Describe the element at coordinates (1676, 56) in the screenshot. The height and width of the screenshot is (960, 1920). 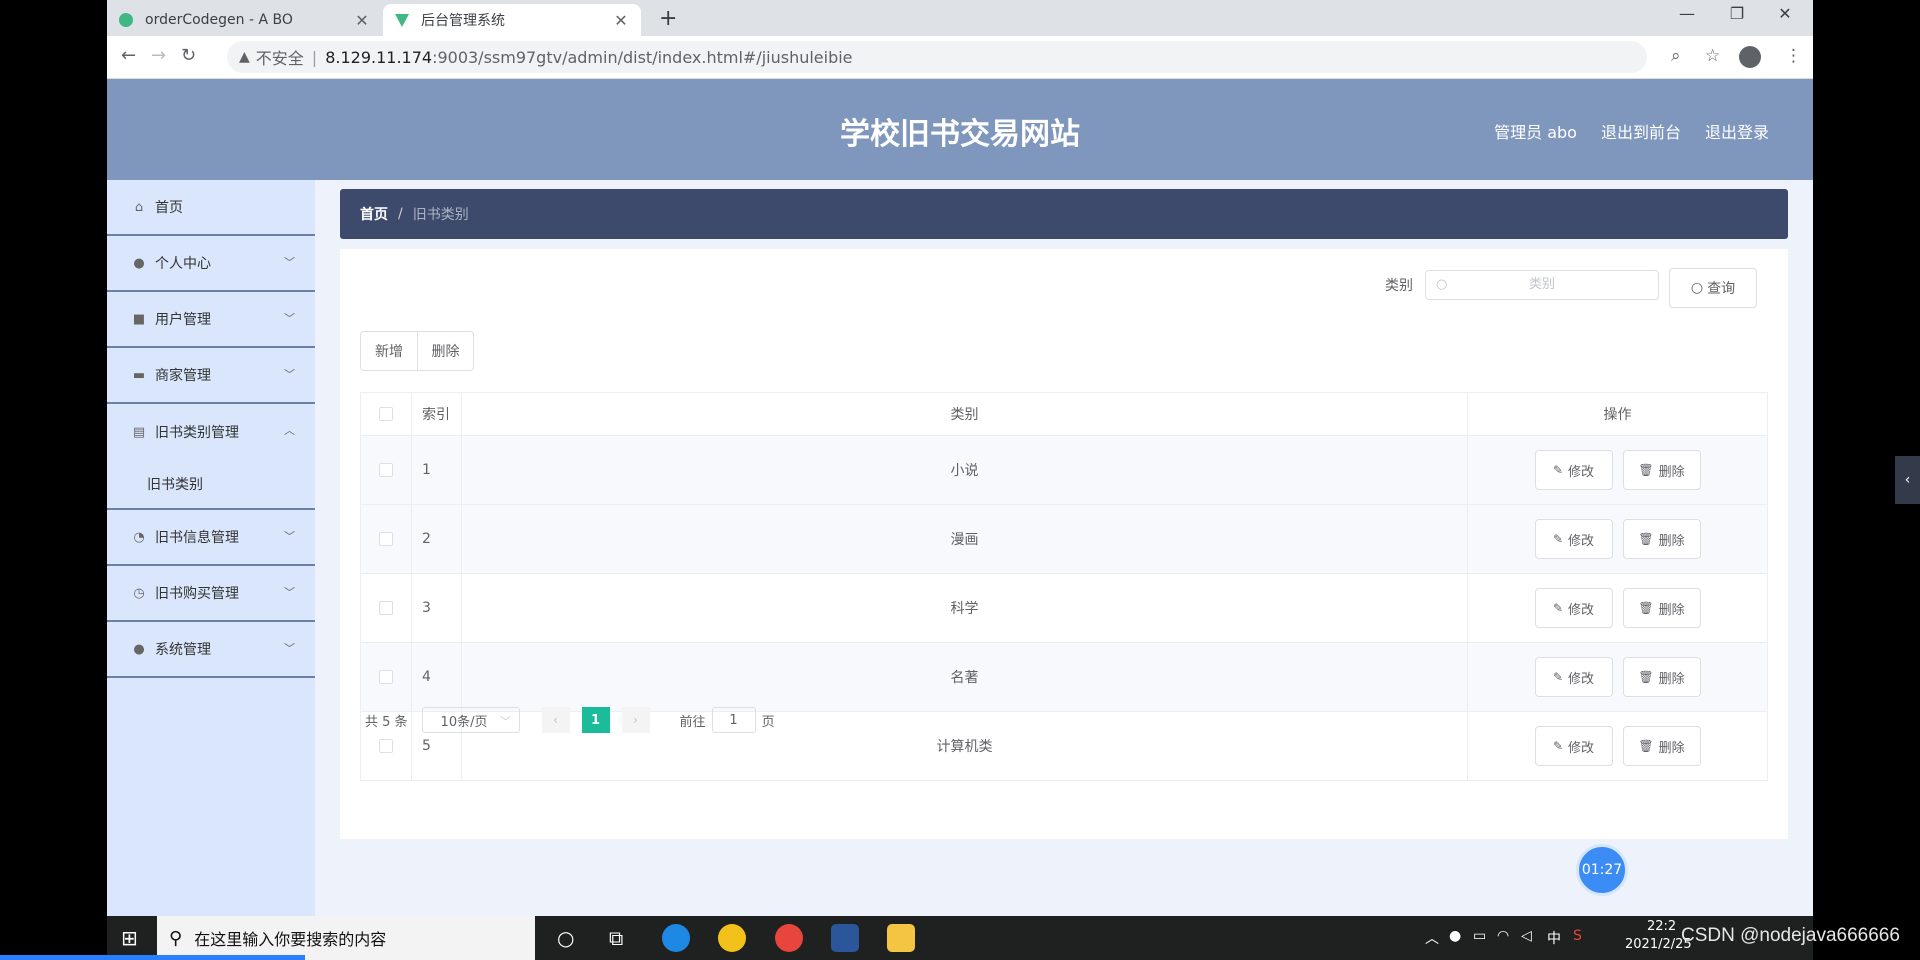
I see `zoom-icon: ⌕` at that location.